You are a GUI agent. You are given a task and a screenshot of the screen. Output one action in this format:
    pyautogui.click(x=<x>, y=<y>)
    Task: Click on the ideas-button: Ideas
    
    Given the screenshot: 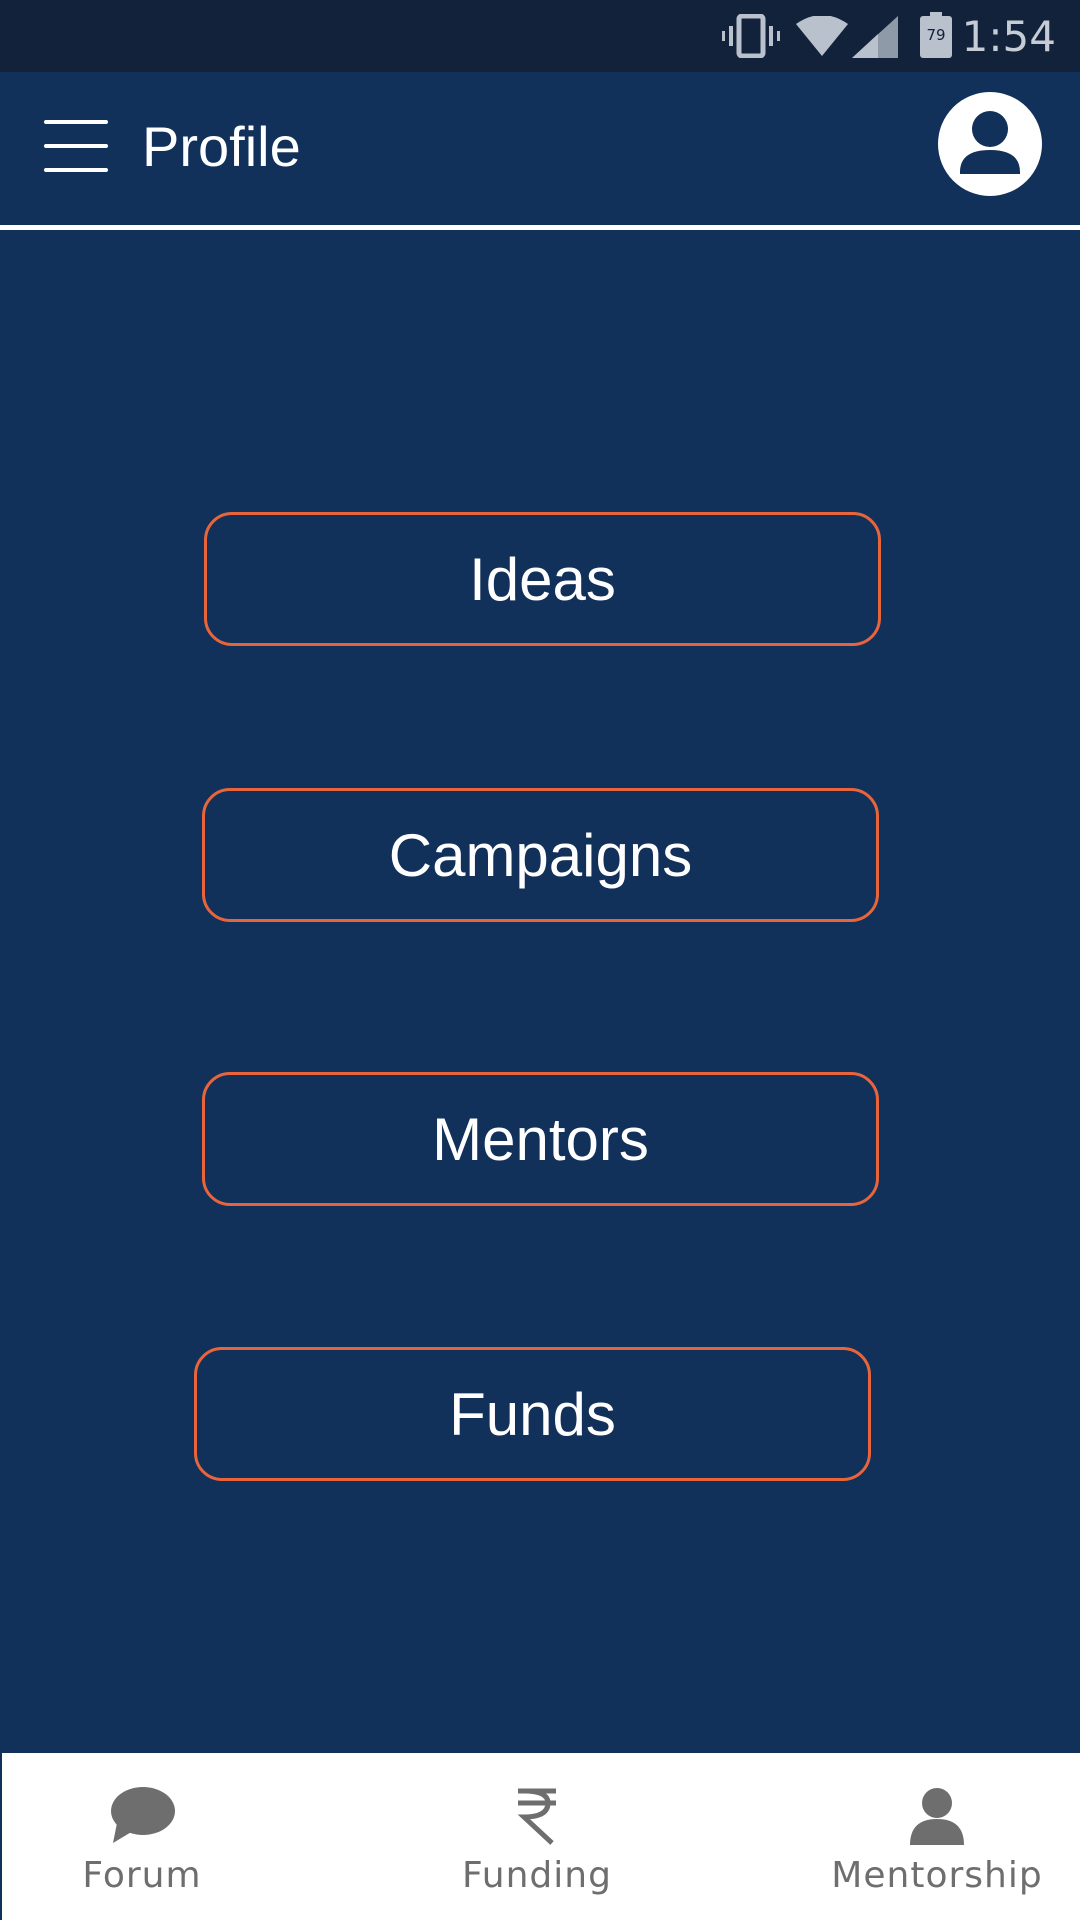 What is the action you would take?
    pyautogui.click(x=542, y=579)
    